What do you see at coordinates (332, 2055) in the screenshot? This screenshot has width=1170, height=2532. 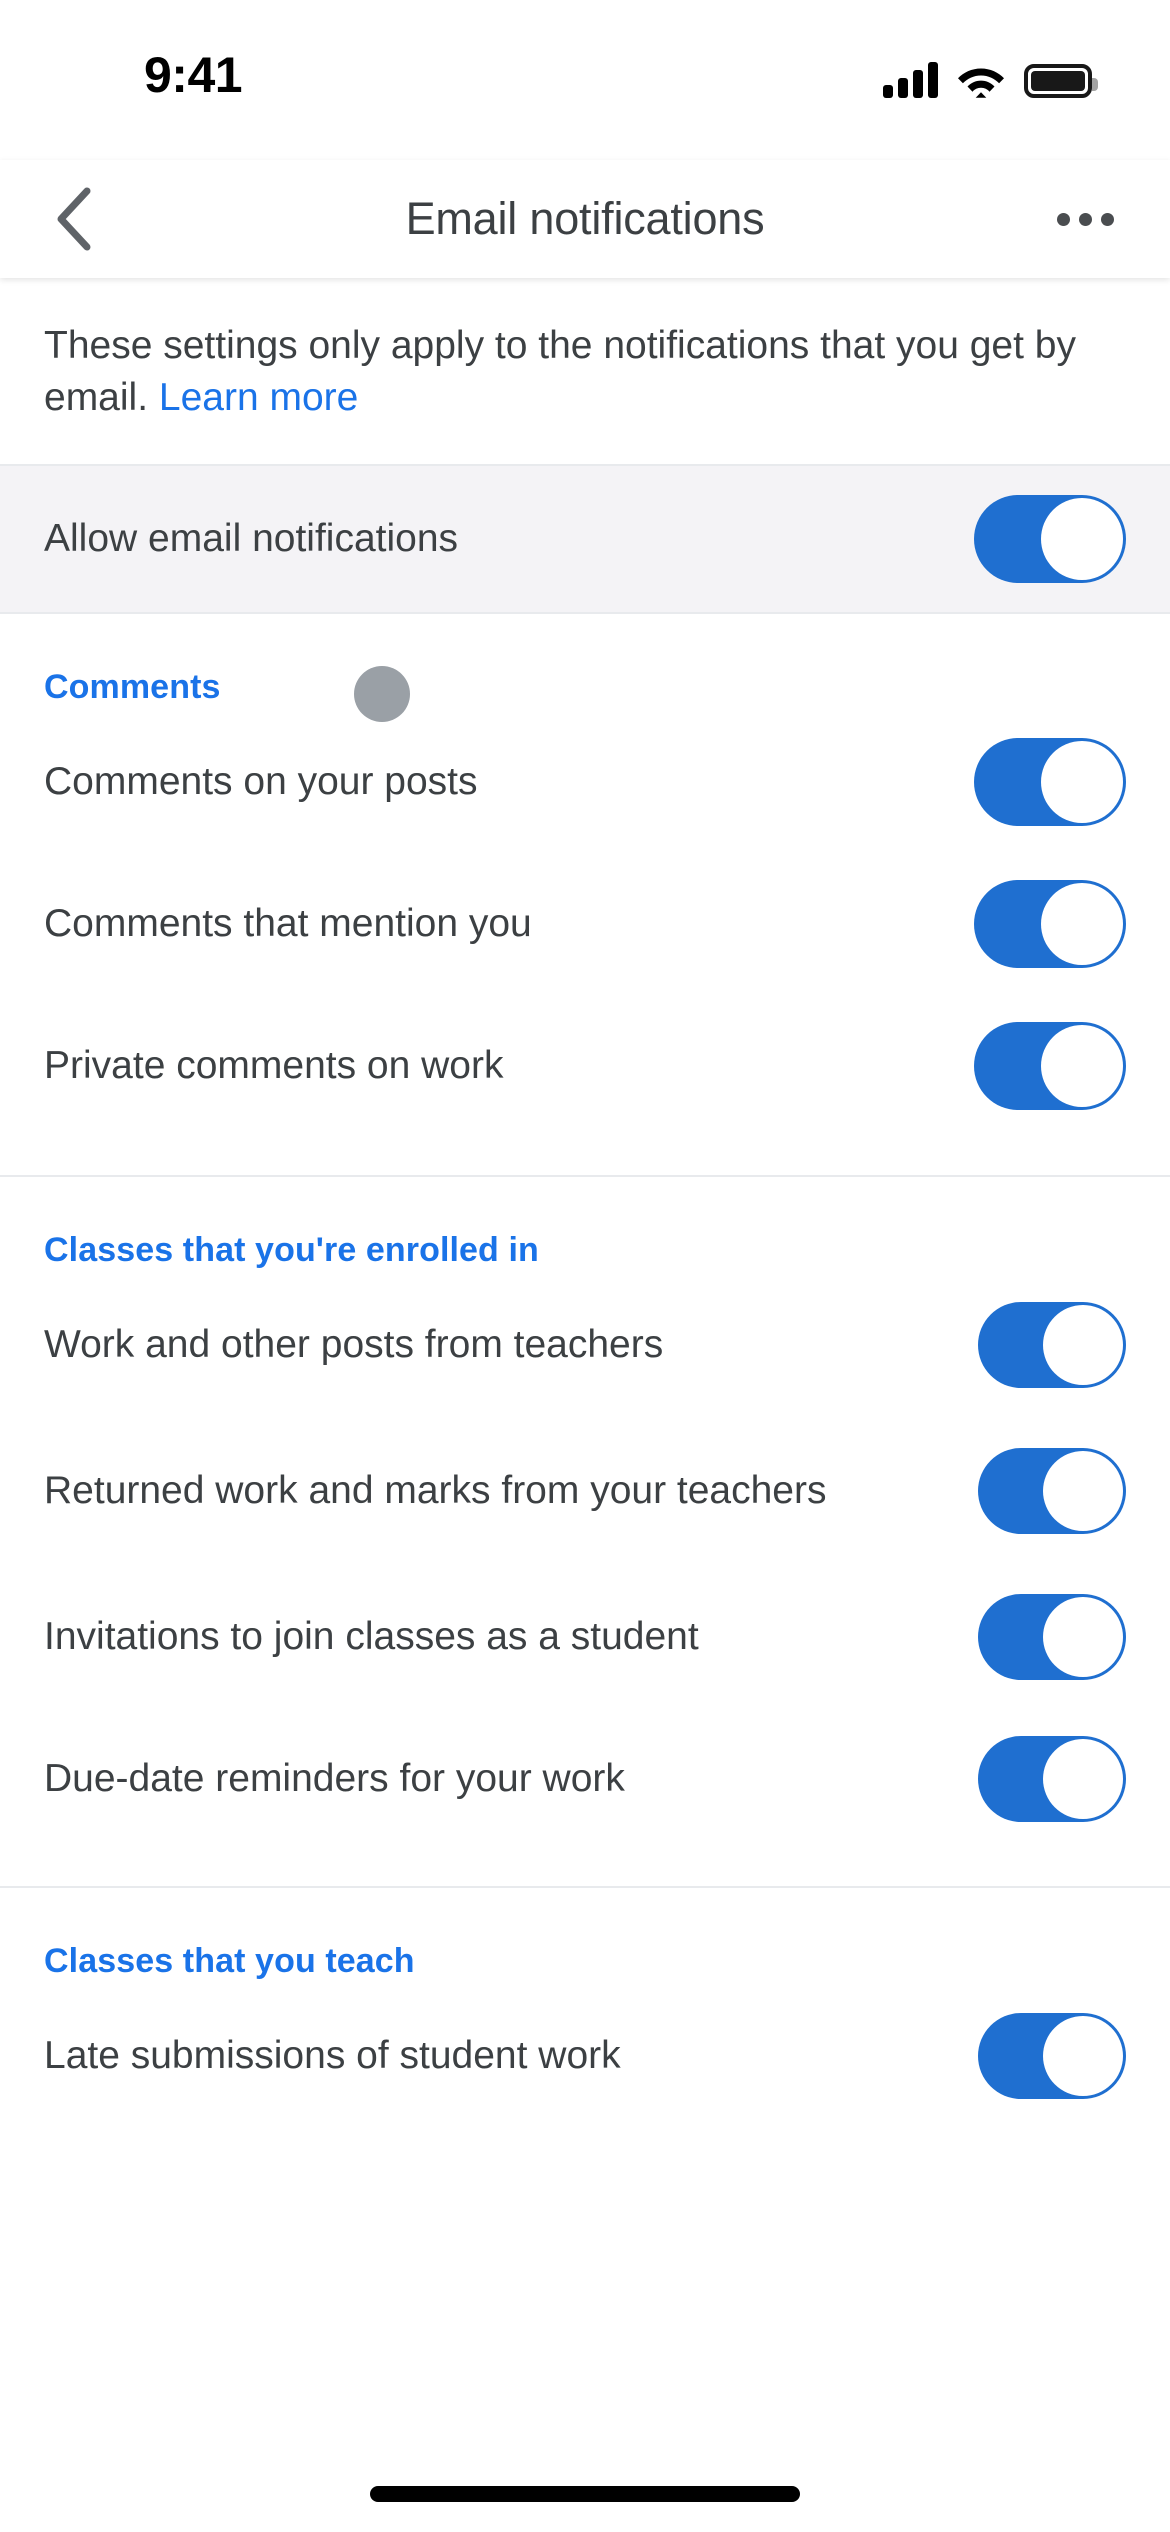 I see `row-label: Late submissions of student work` at bounding box center [332, 2055].